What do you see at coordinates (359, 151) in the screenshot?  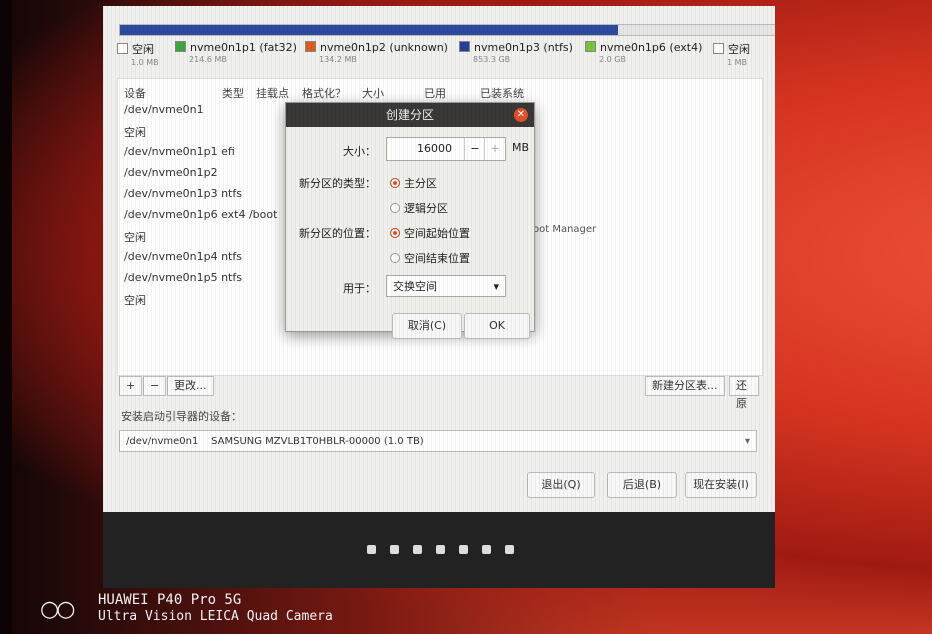 I see `size-label: 大小：` at bounding box center [359, 151].